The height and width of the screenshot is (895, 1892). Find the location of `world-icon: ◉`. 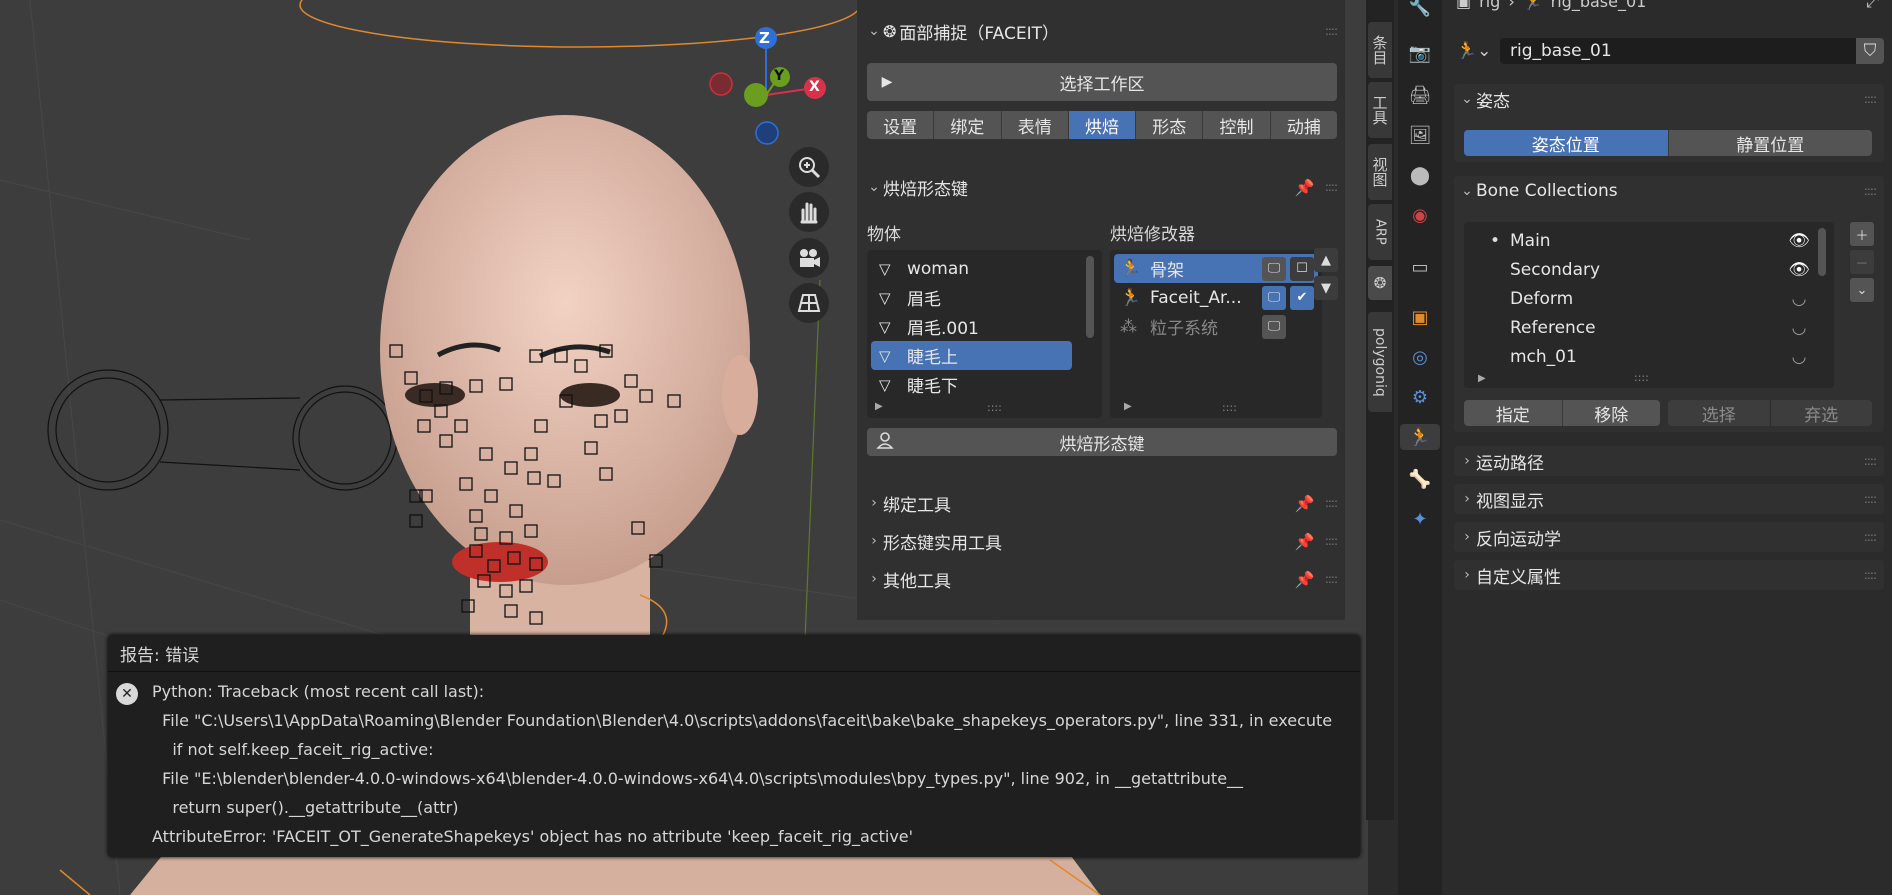

world-icon: ◉ is located at coordinates (1420, 215).